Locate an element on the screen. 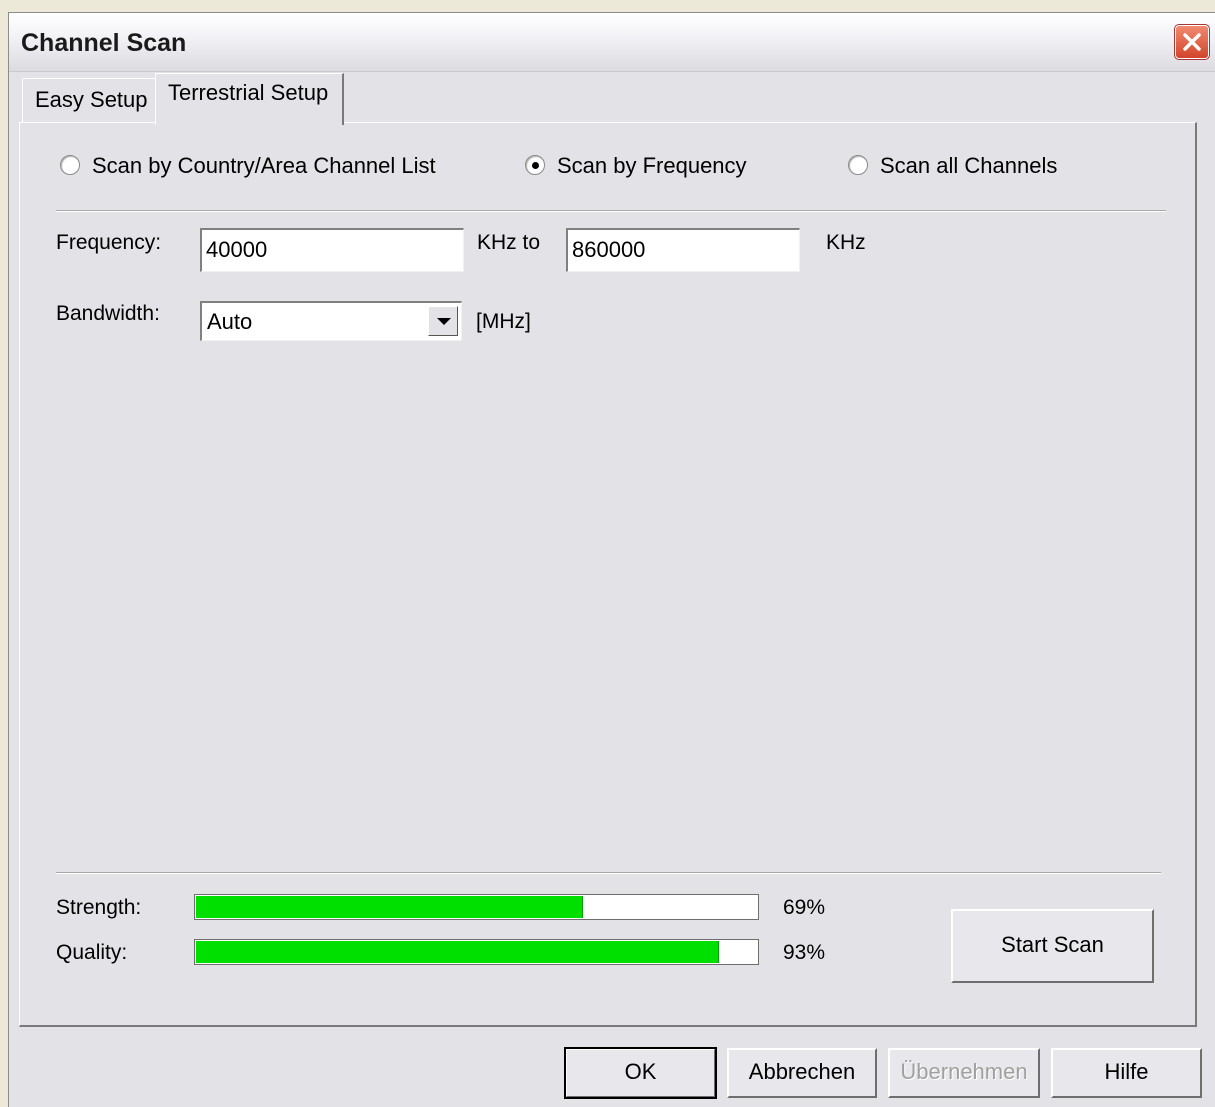 Image resolution: width=1215 pixels, height=1107 pixels. quality-value: 93% is located at coordinates (804, 952).